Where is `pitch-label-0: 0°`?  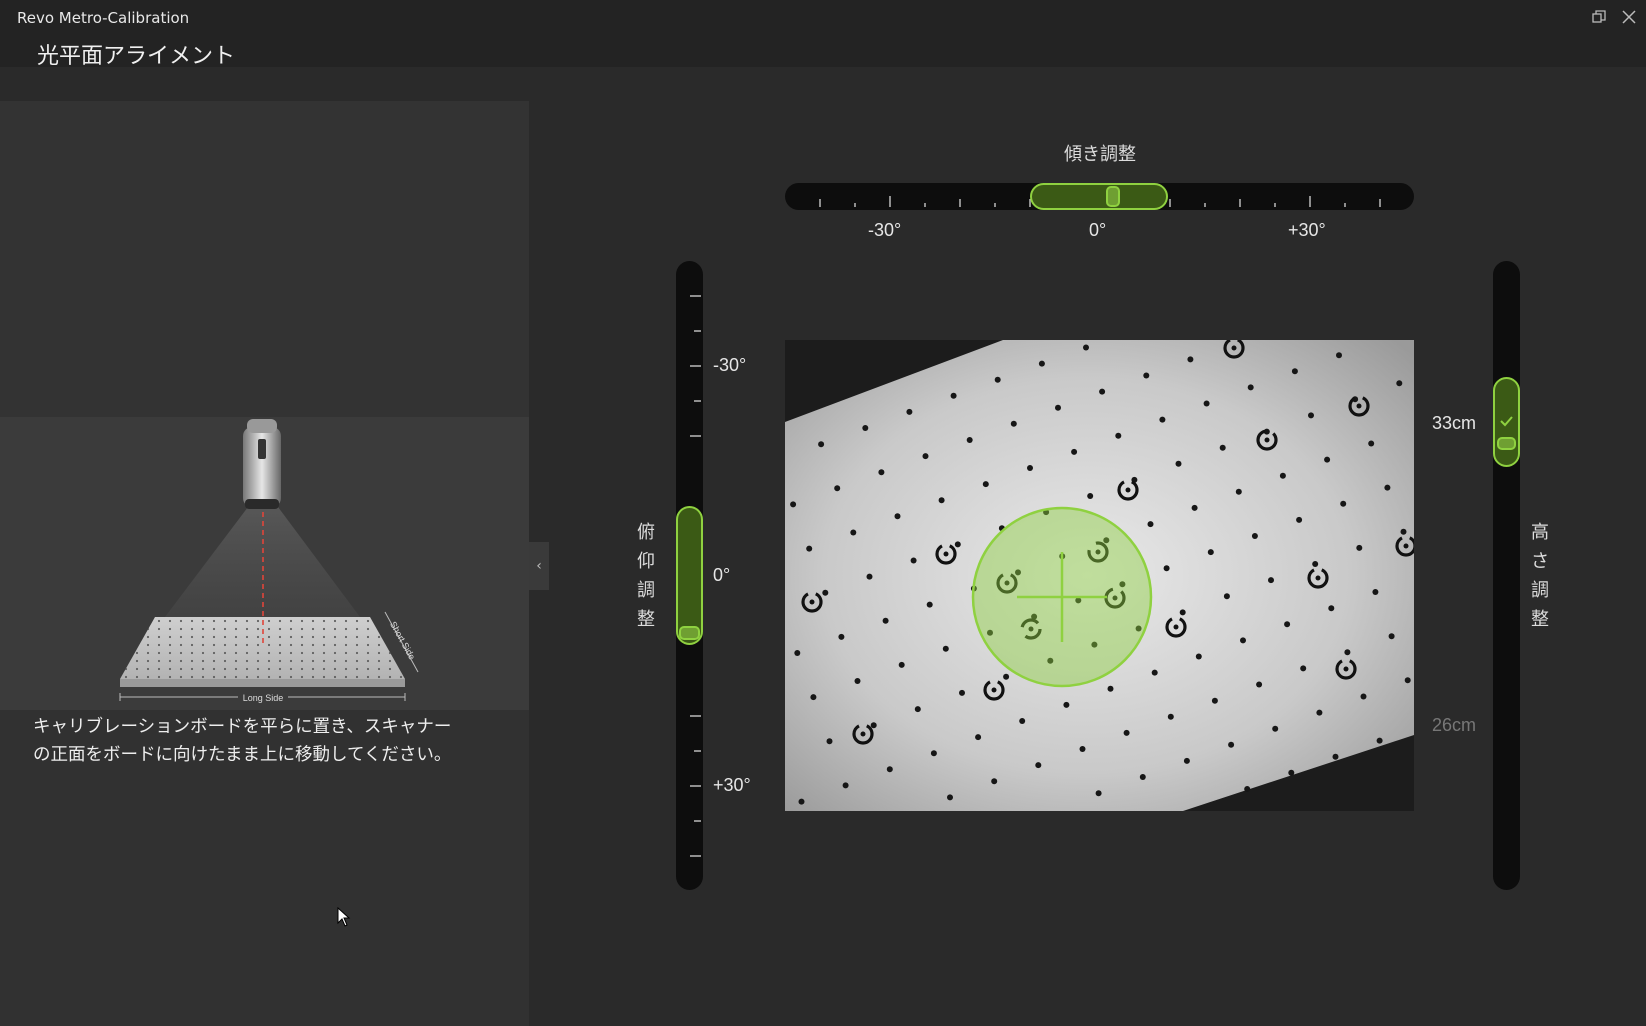
pitch-label-0: 0° is located at coordinates (722, 575).